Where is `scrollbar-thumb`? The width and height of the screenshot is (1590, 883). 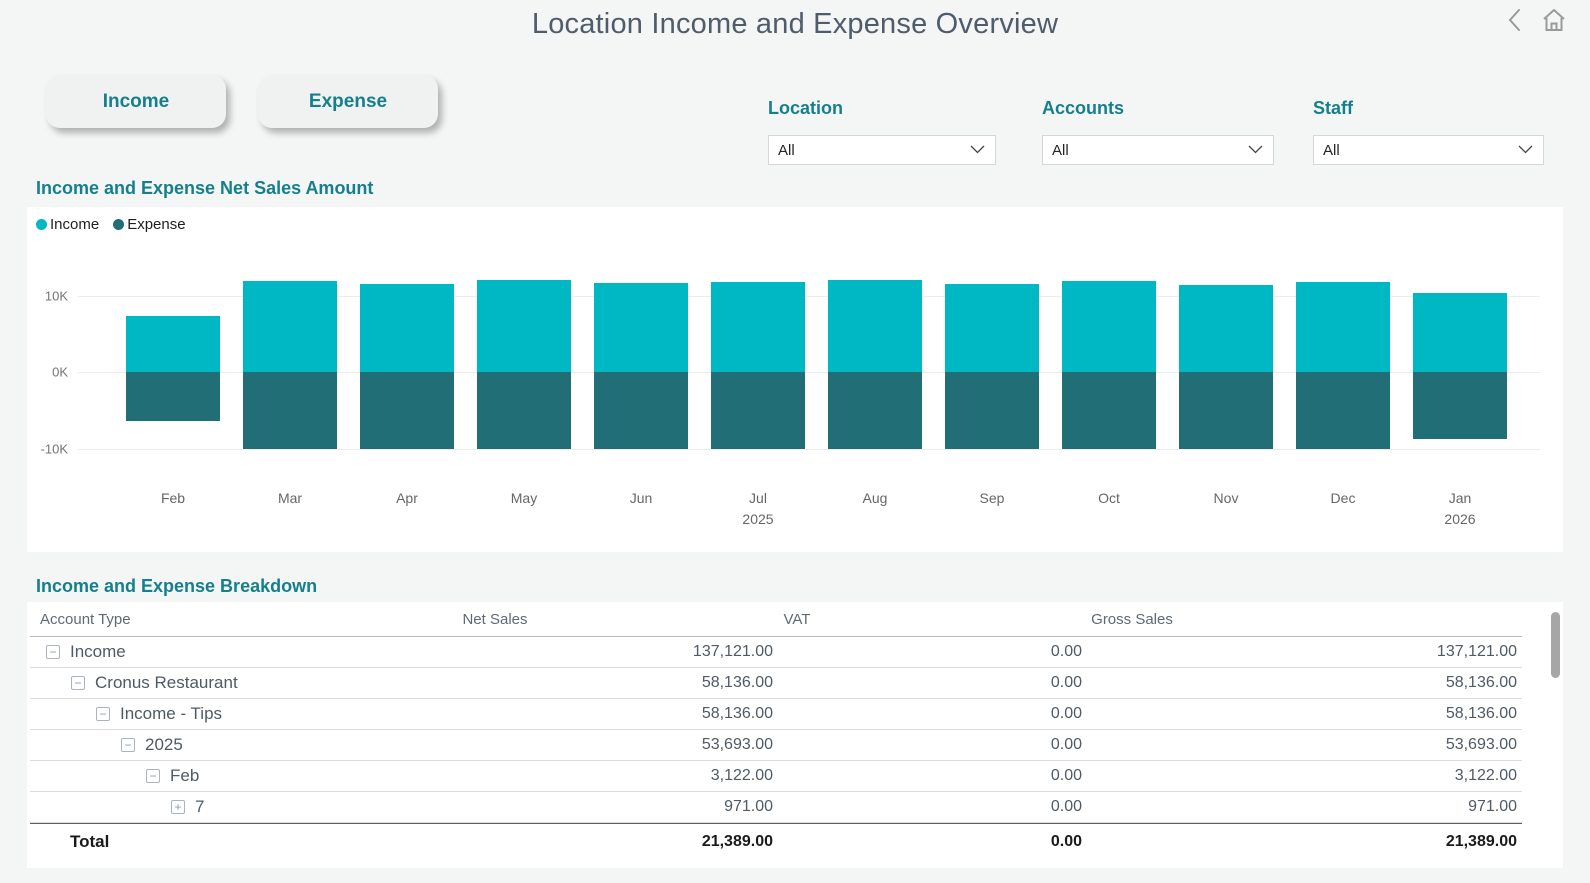
scrollbar-thumb is located at coordinates (1555, 645).